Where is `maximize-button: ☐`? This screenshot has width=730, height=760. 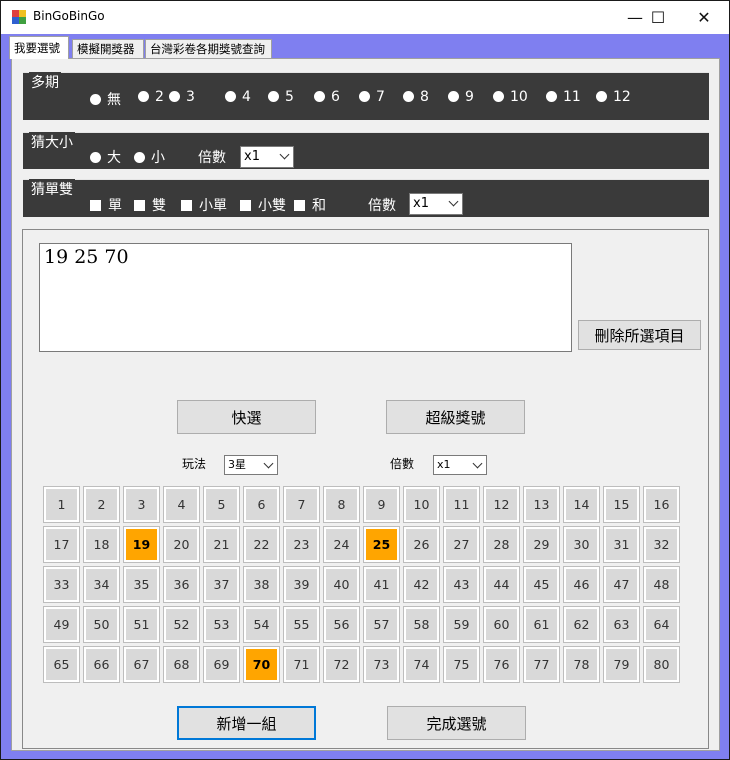 maximize-button: ☐ is located at coordinates (658, 17).